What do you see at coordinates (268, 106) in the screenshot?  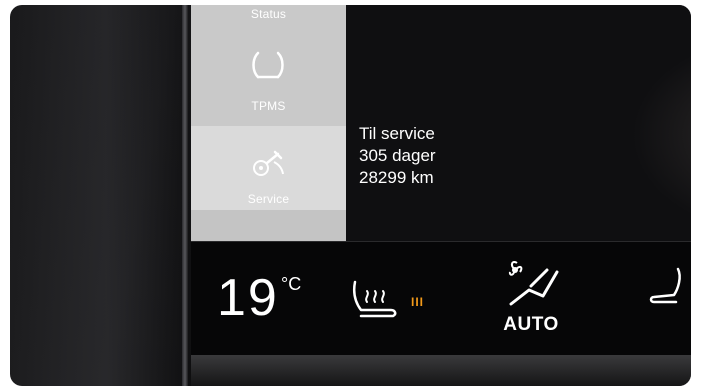 I see `sidebar-item-label: TPMS` at bounding box center [268, 106].